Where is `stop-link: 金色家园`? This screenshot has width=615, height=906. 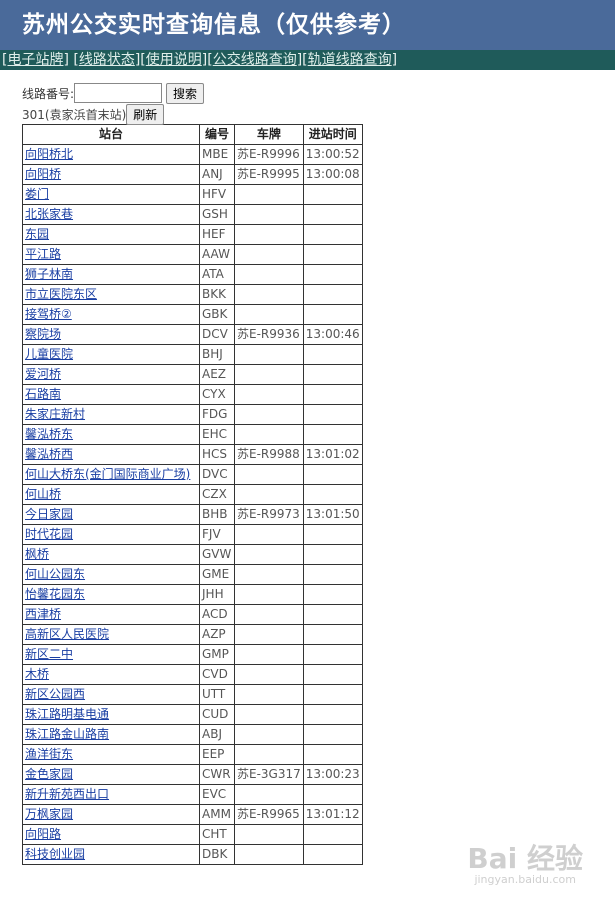 stop-link: 金色家园 is located at coordinates (49, 774).